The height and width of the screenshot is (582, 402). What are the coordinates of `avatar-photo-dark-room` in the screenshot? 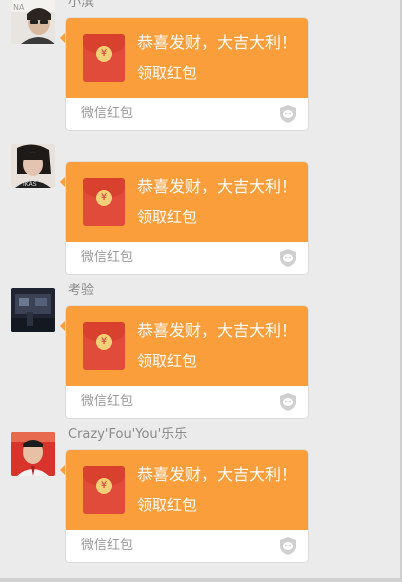 It's located at (33, 310).